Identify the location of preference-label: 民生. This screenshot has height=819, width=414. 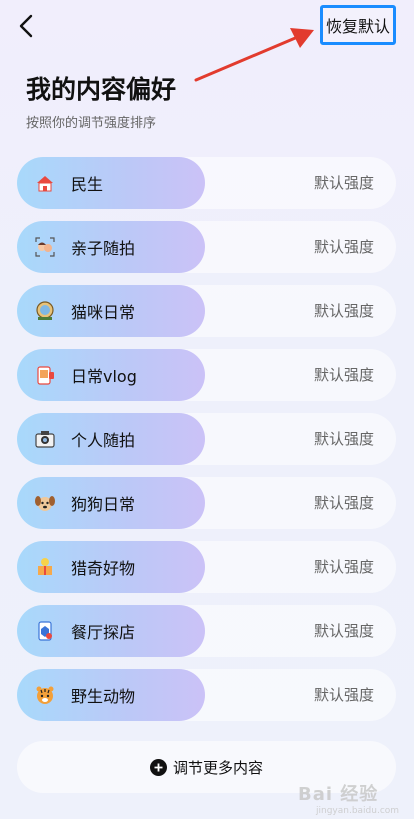
(87, 184).